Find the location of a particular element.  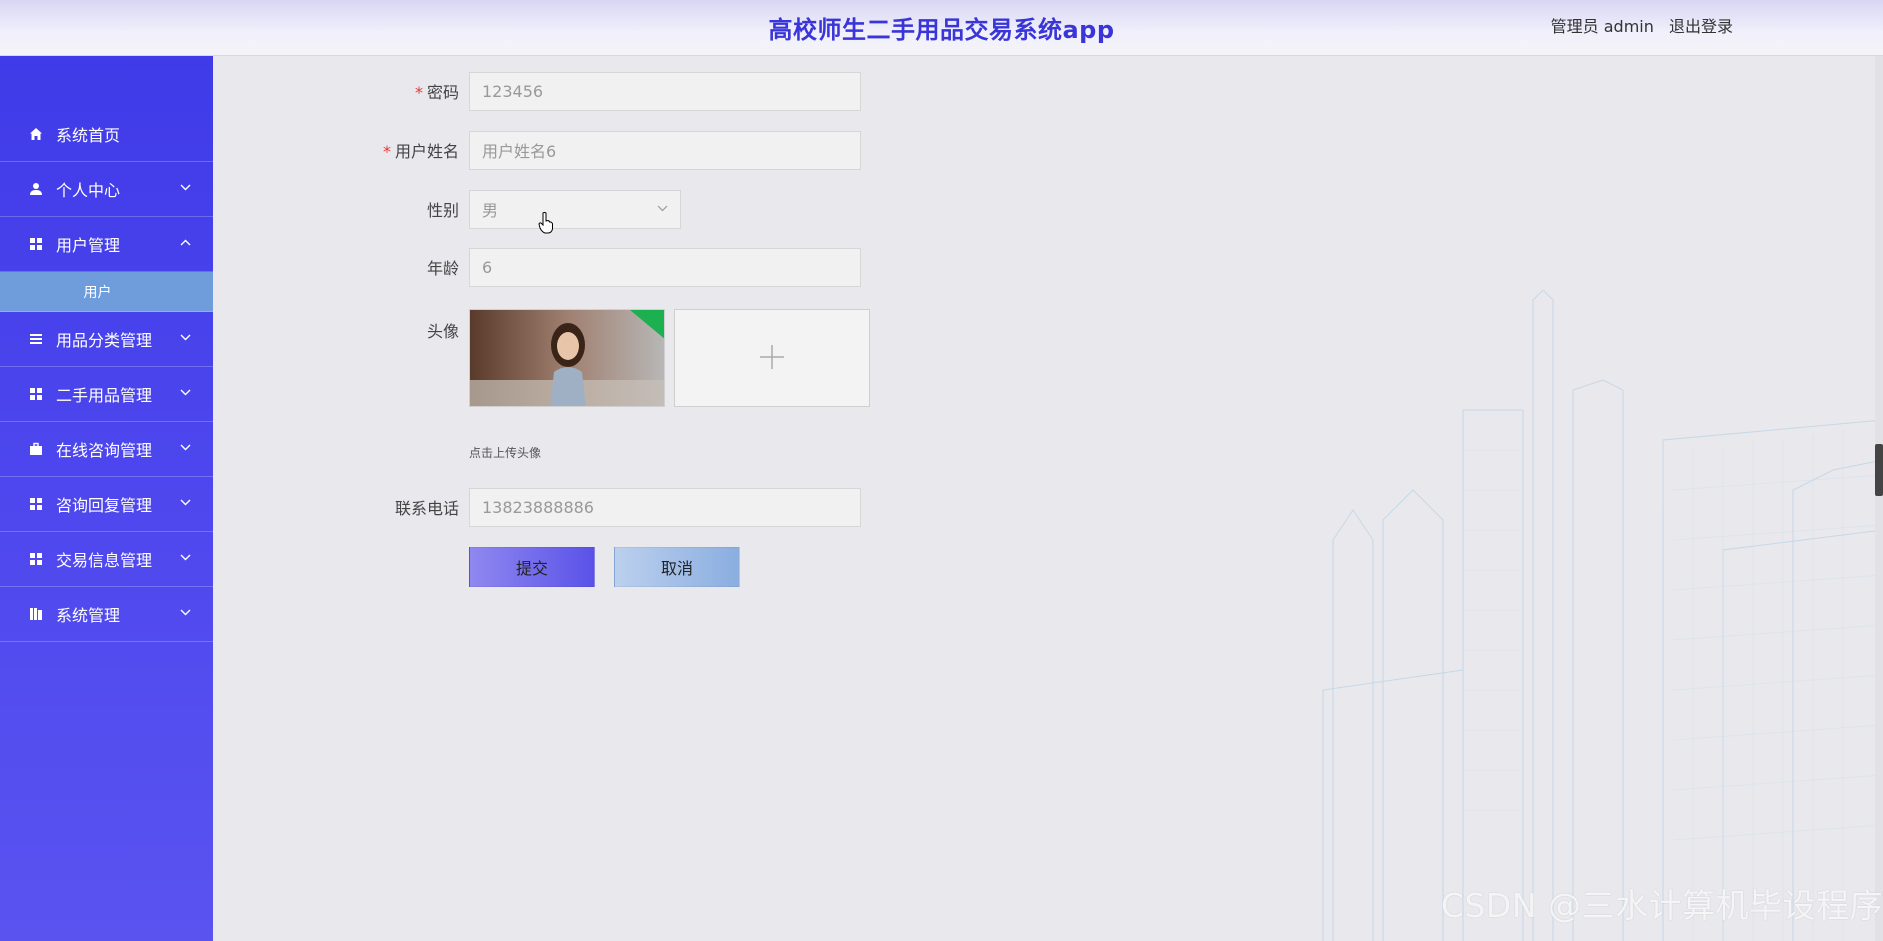

avatar-image is located at coordinates (567, 358).